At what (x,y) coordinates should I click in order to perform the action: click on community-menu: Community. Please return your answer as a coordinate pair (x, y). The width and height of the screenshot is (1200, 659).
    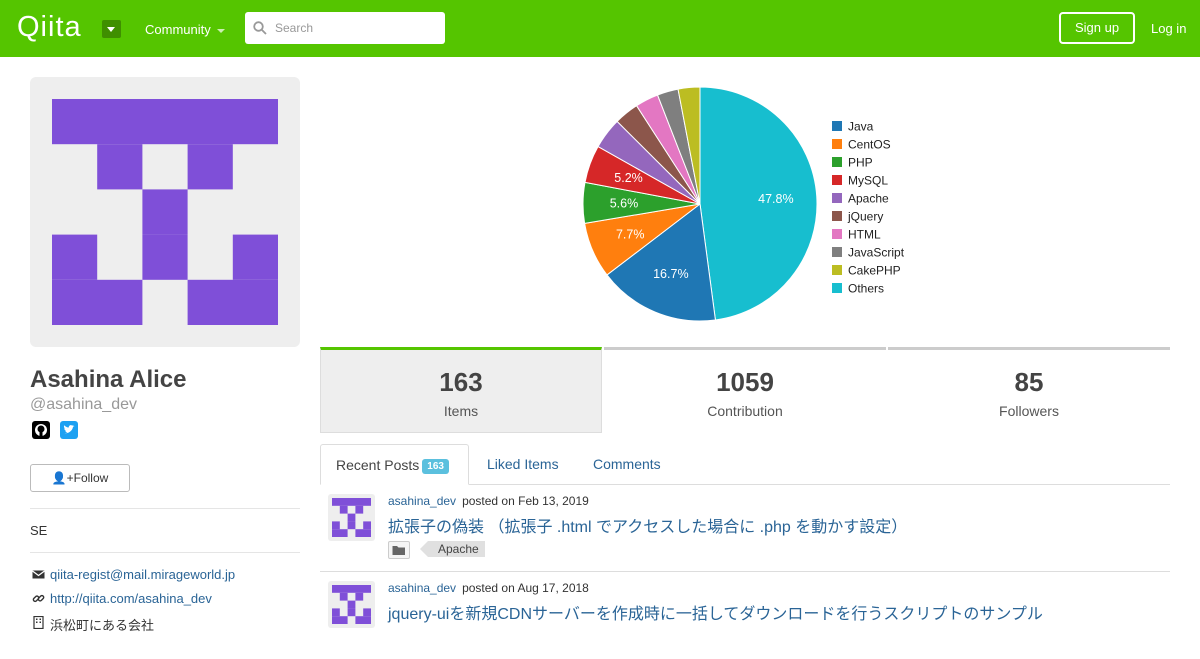
    Looking at the image, I should click on (185, 29).